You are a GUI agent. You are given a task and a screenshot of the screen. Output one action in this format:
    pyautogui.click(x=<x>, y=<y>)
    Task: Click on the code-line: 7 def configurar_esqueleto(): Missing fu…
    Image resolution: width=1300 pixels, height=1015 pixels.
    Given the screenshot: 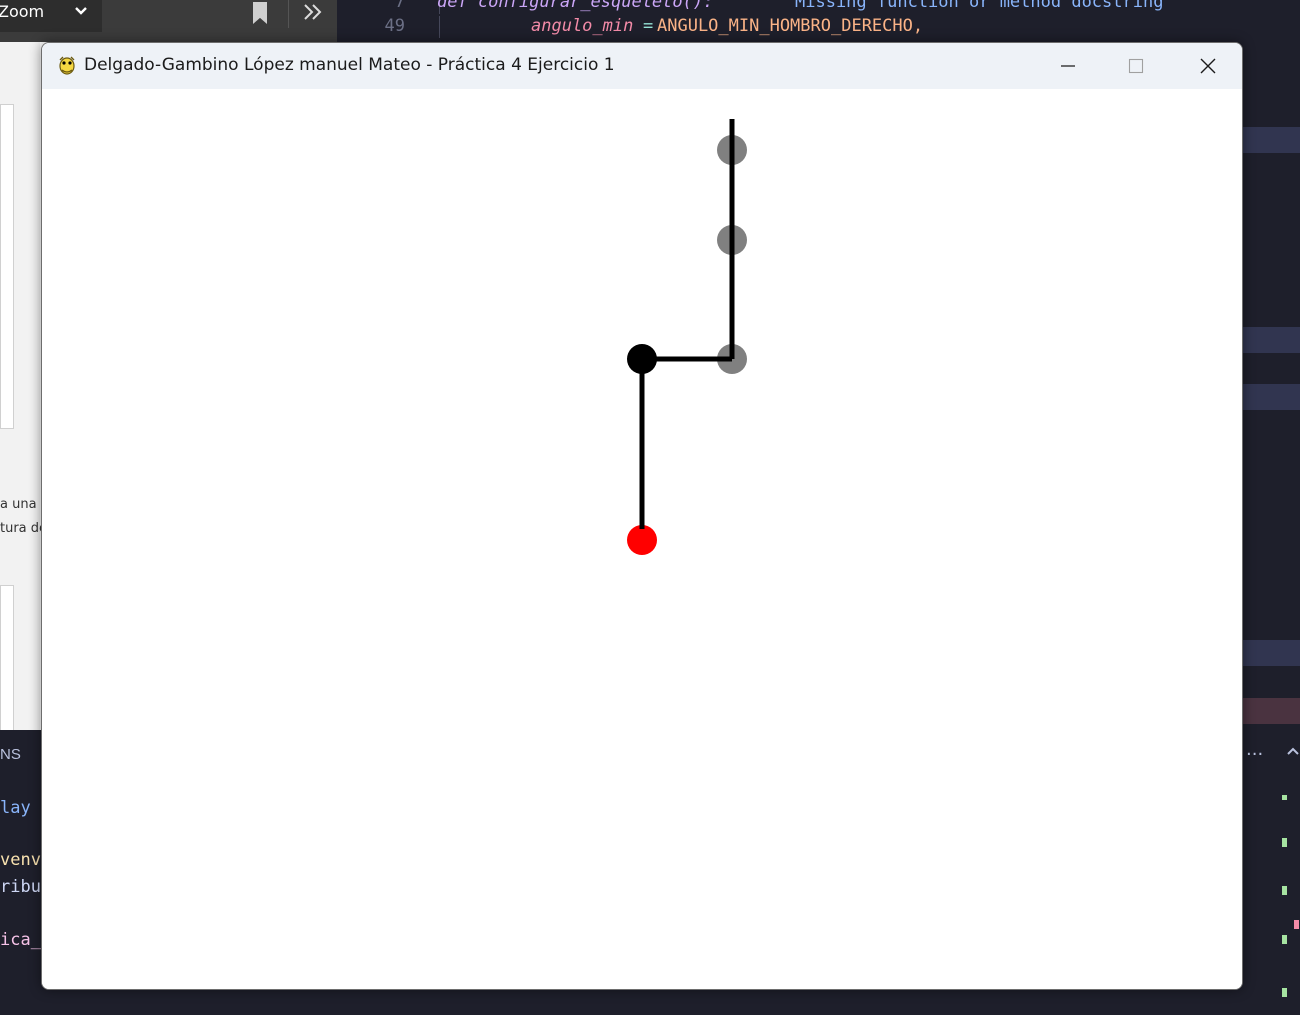 What is the action you would take?
    pyautogui.click(x=818, y=7)
    